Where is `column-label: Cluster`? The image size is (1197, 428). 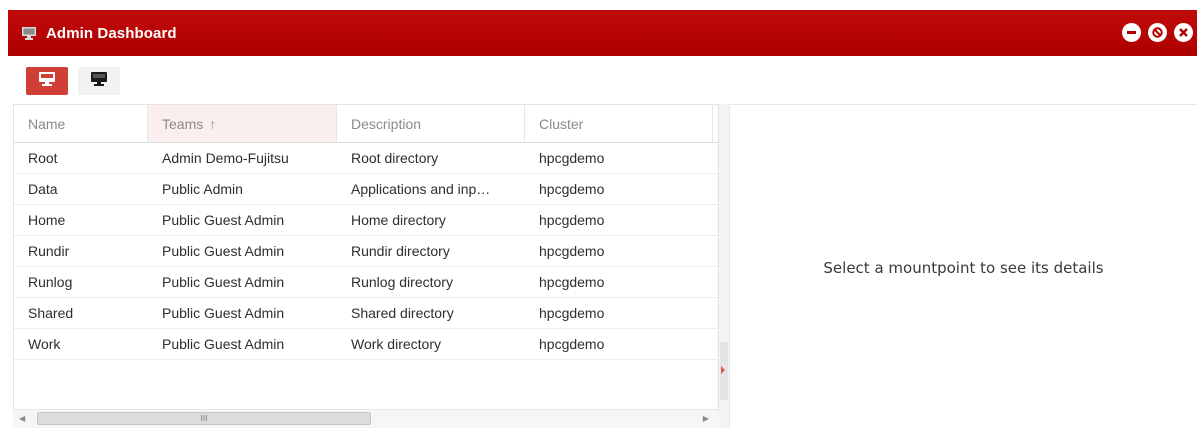 column-label: Cluster is located at coordinates (561, 123).